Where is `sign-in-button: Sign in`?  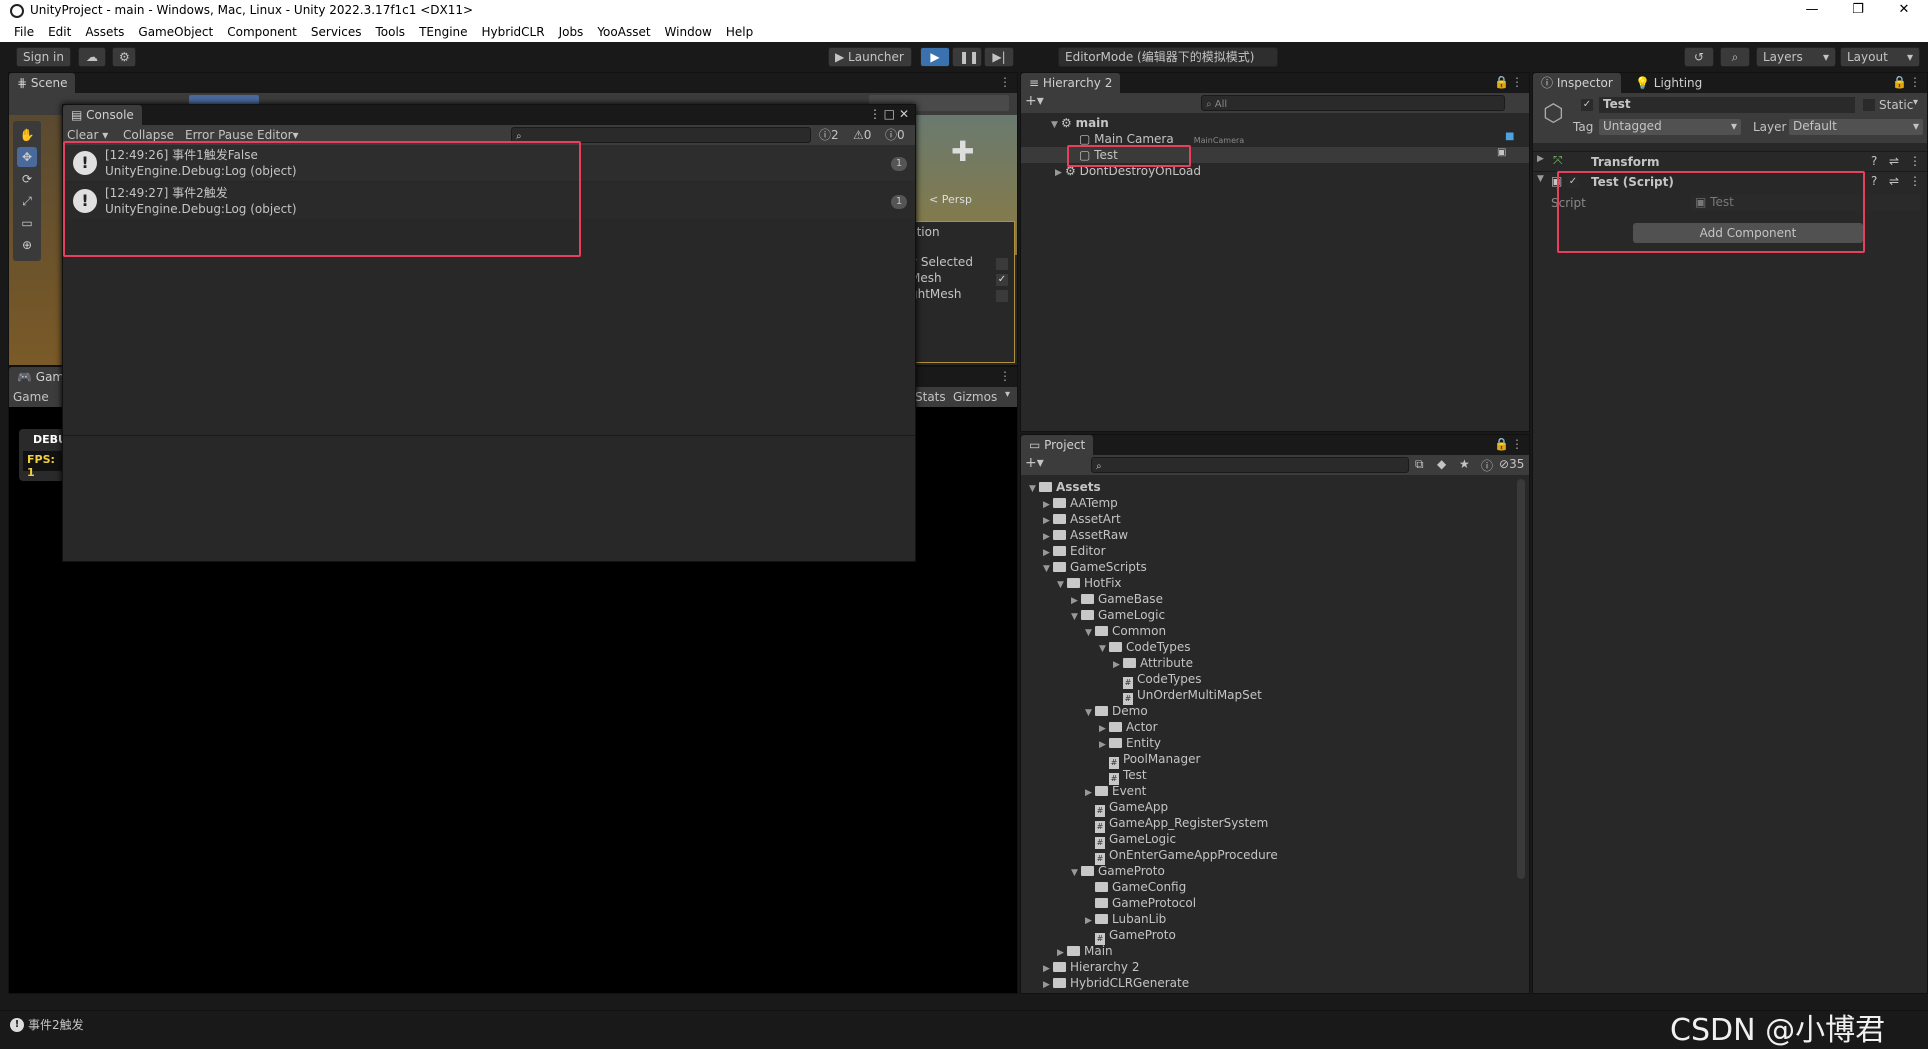
sign-in-button: Sign in is located at coordinates (43, 57).